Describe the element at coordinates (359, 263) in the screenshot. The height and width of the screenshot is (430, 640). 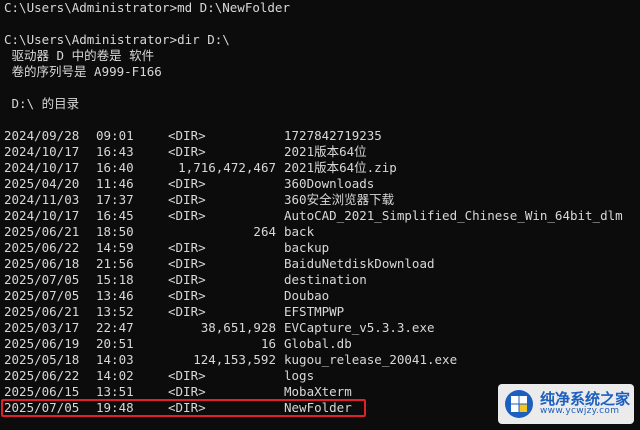
I see `entry-name: BaiduNetdiskDownload` at that location.